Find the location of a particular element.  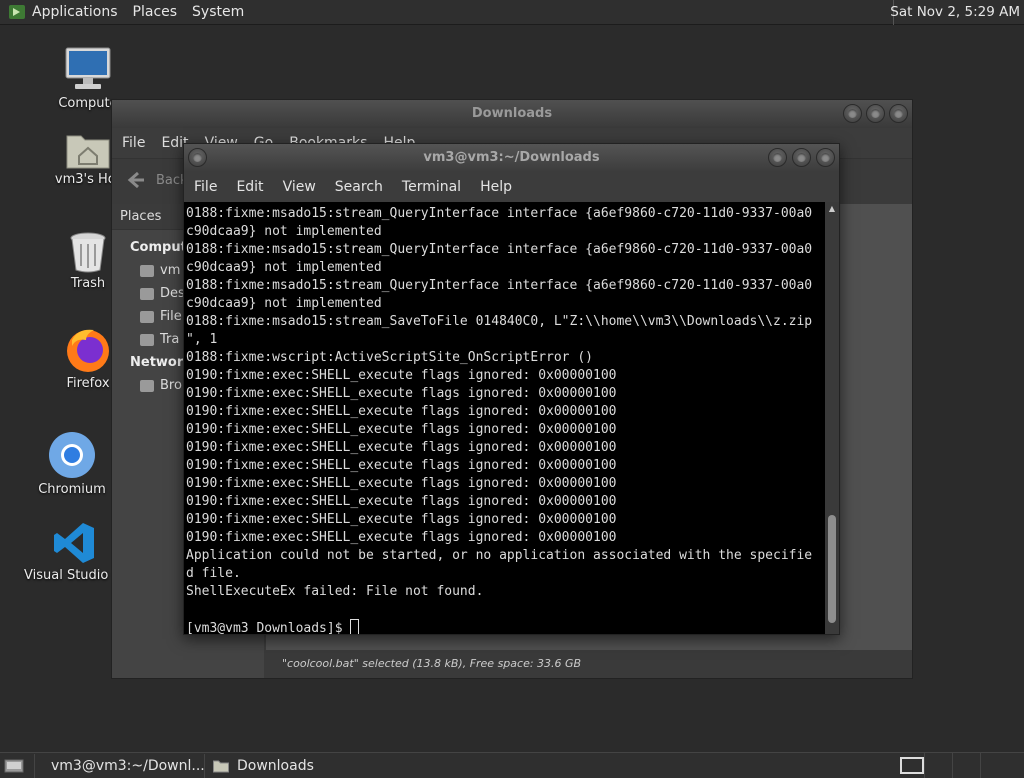

terminal-prompt-line: [vm3@vm3 Downloads]$ is located at coordinates (506, 626).